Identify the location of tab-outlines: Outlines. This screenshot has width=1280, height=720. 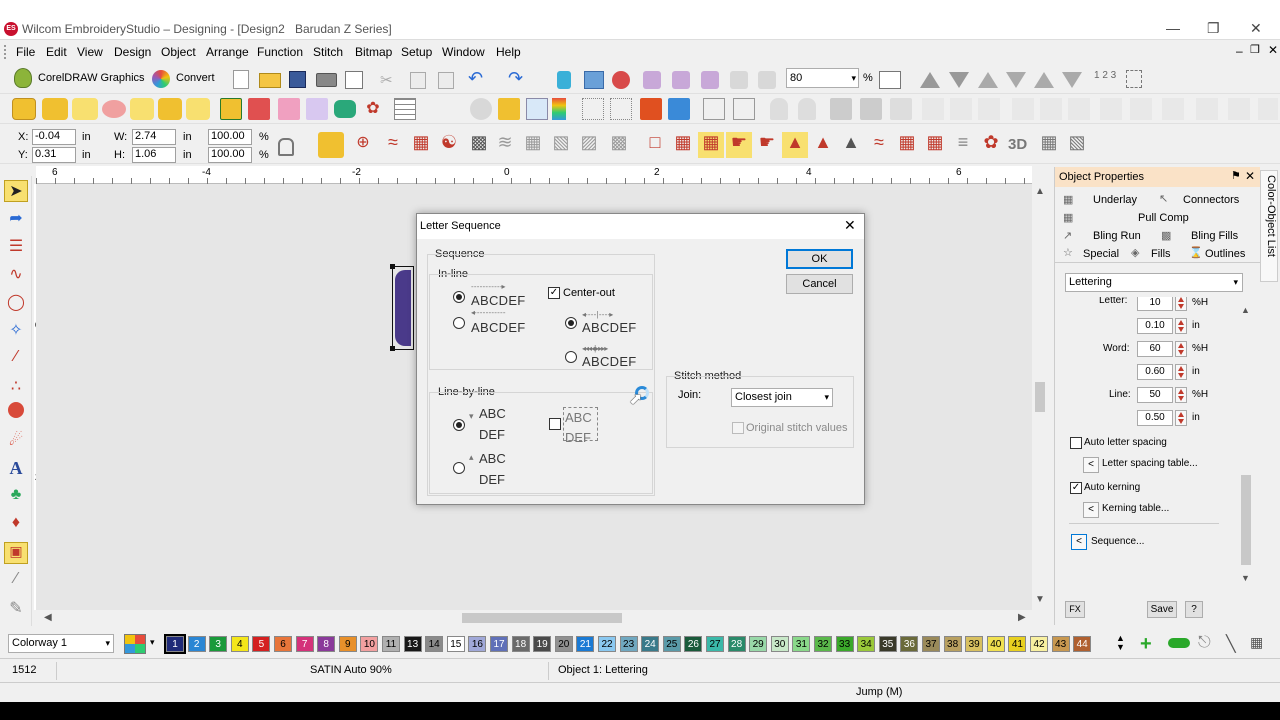
(1225, 254).